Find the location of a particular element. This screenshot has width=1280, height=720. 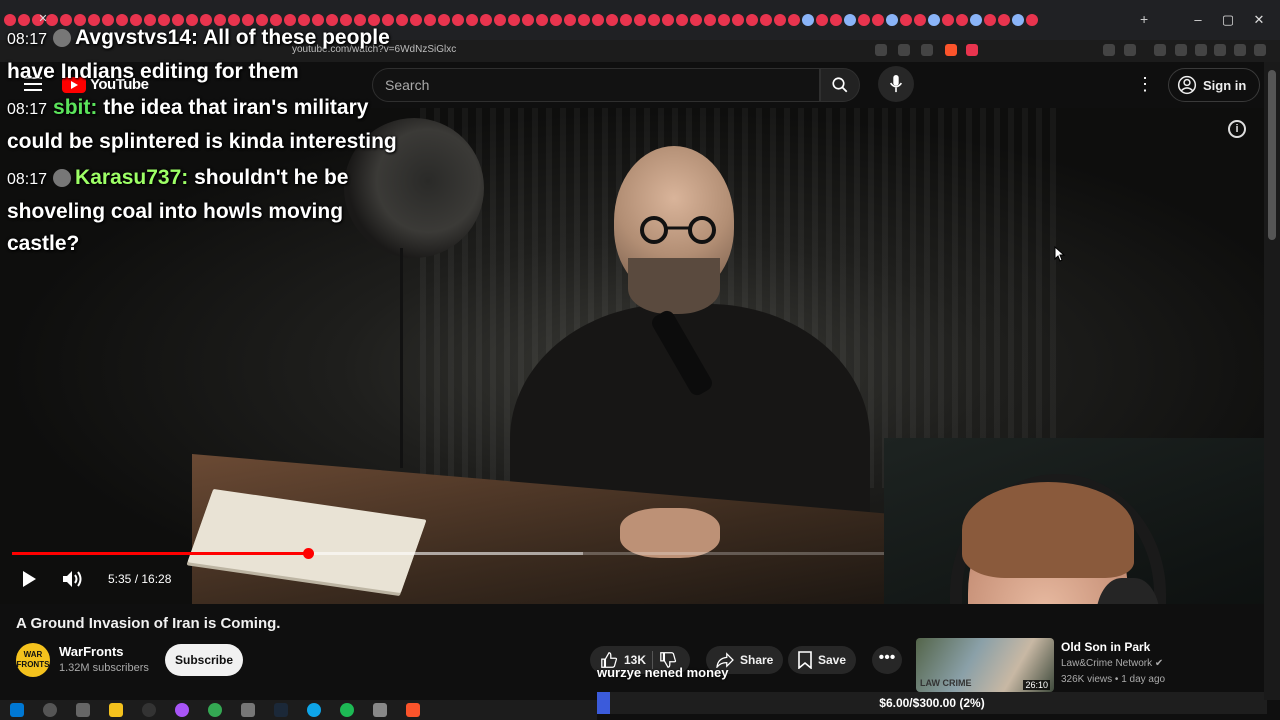

media-icon is located at coordinates (1160, 50).